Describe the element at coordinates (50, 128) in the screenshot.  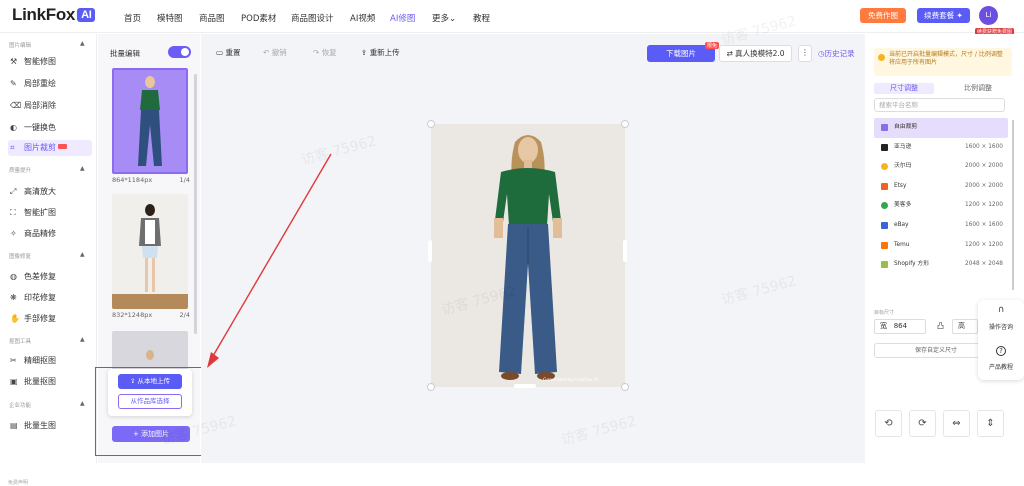
I see `sidebar-item-recolor: ◐ 一键换色` at that location.